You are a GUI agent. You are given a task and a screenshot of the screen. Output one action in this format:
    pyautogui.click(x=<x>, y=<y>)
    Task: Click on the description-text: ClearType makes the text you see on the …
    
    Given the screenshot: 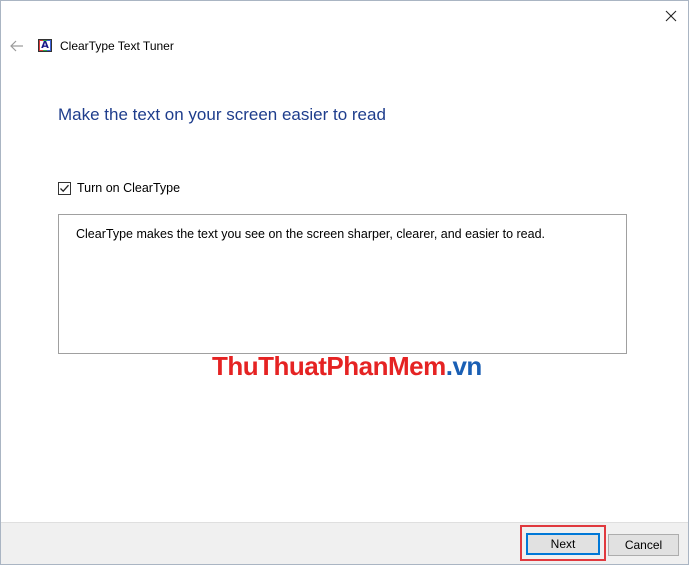 What is the action you would take?
    pyautogui.click(x=311, y=234)
    